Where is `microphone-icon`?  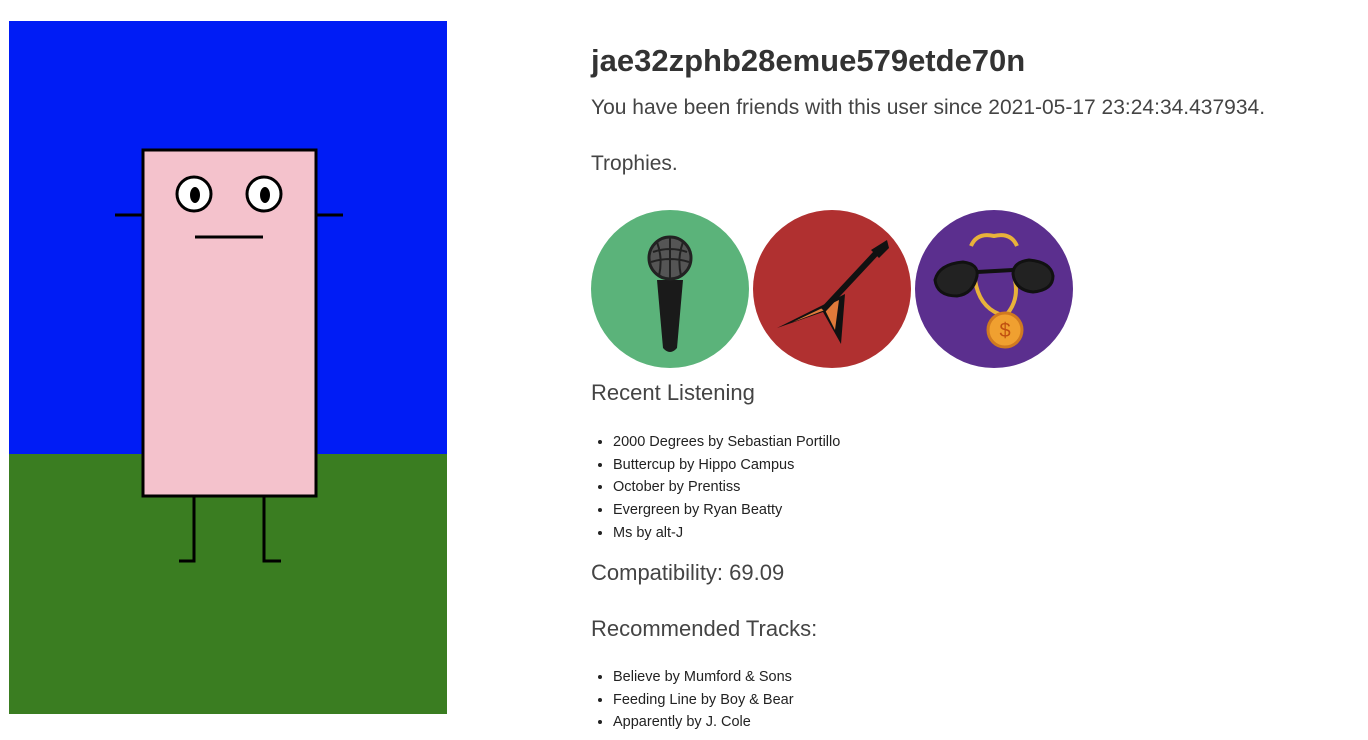 microphone-icon is located at coordinates (670, 289).